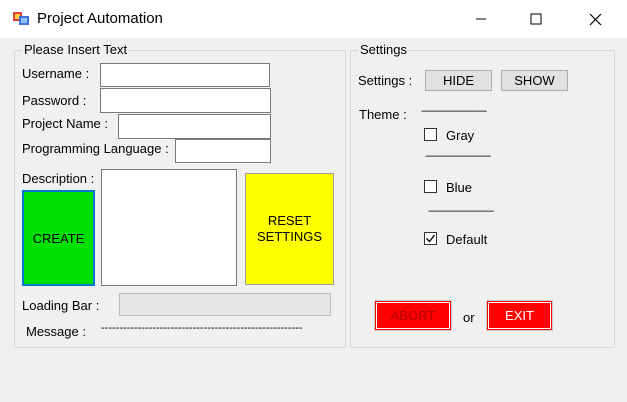 This screenshot has width=627, height=402. I want to click on close-icon, so click(595, 19).